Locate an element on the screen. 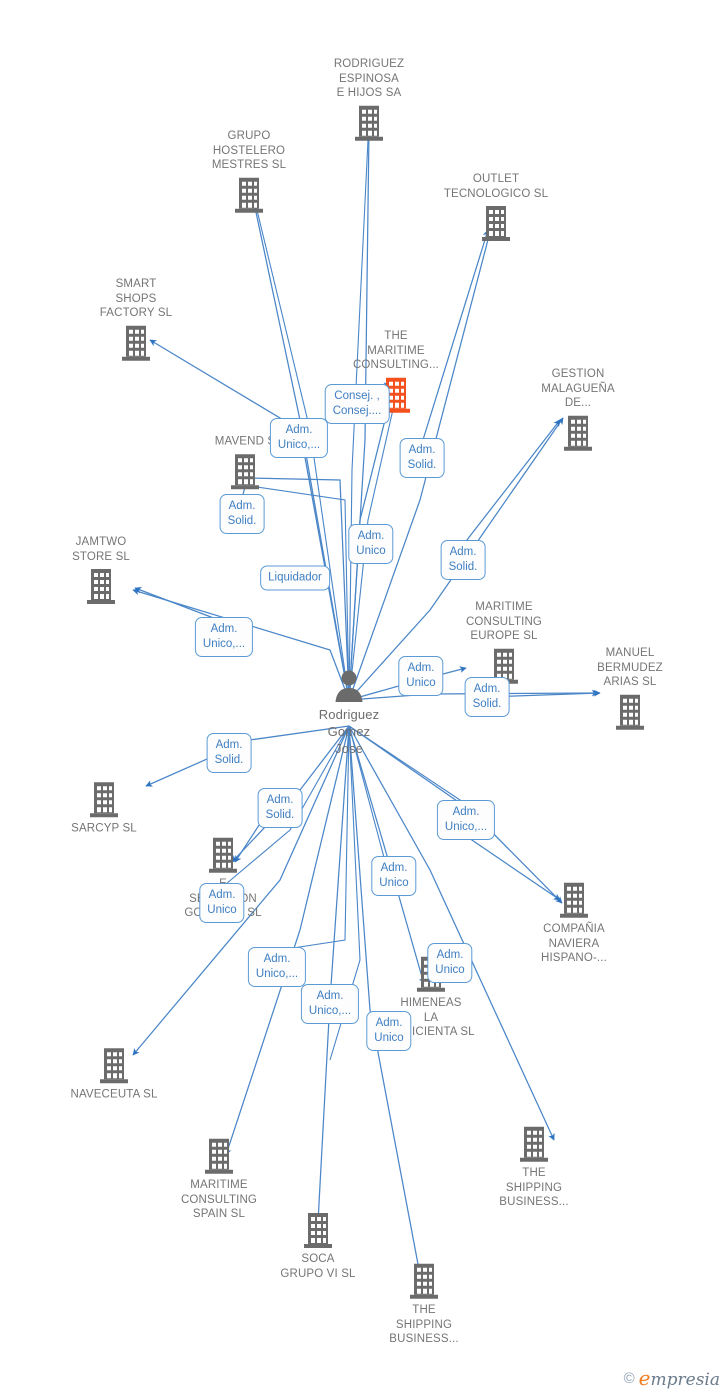 Image resolution: width=728 pixels, height=1400 pixels. relation-badge-liquidador: Liquidador is located at coordinates (295, 578).